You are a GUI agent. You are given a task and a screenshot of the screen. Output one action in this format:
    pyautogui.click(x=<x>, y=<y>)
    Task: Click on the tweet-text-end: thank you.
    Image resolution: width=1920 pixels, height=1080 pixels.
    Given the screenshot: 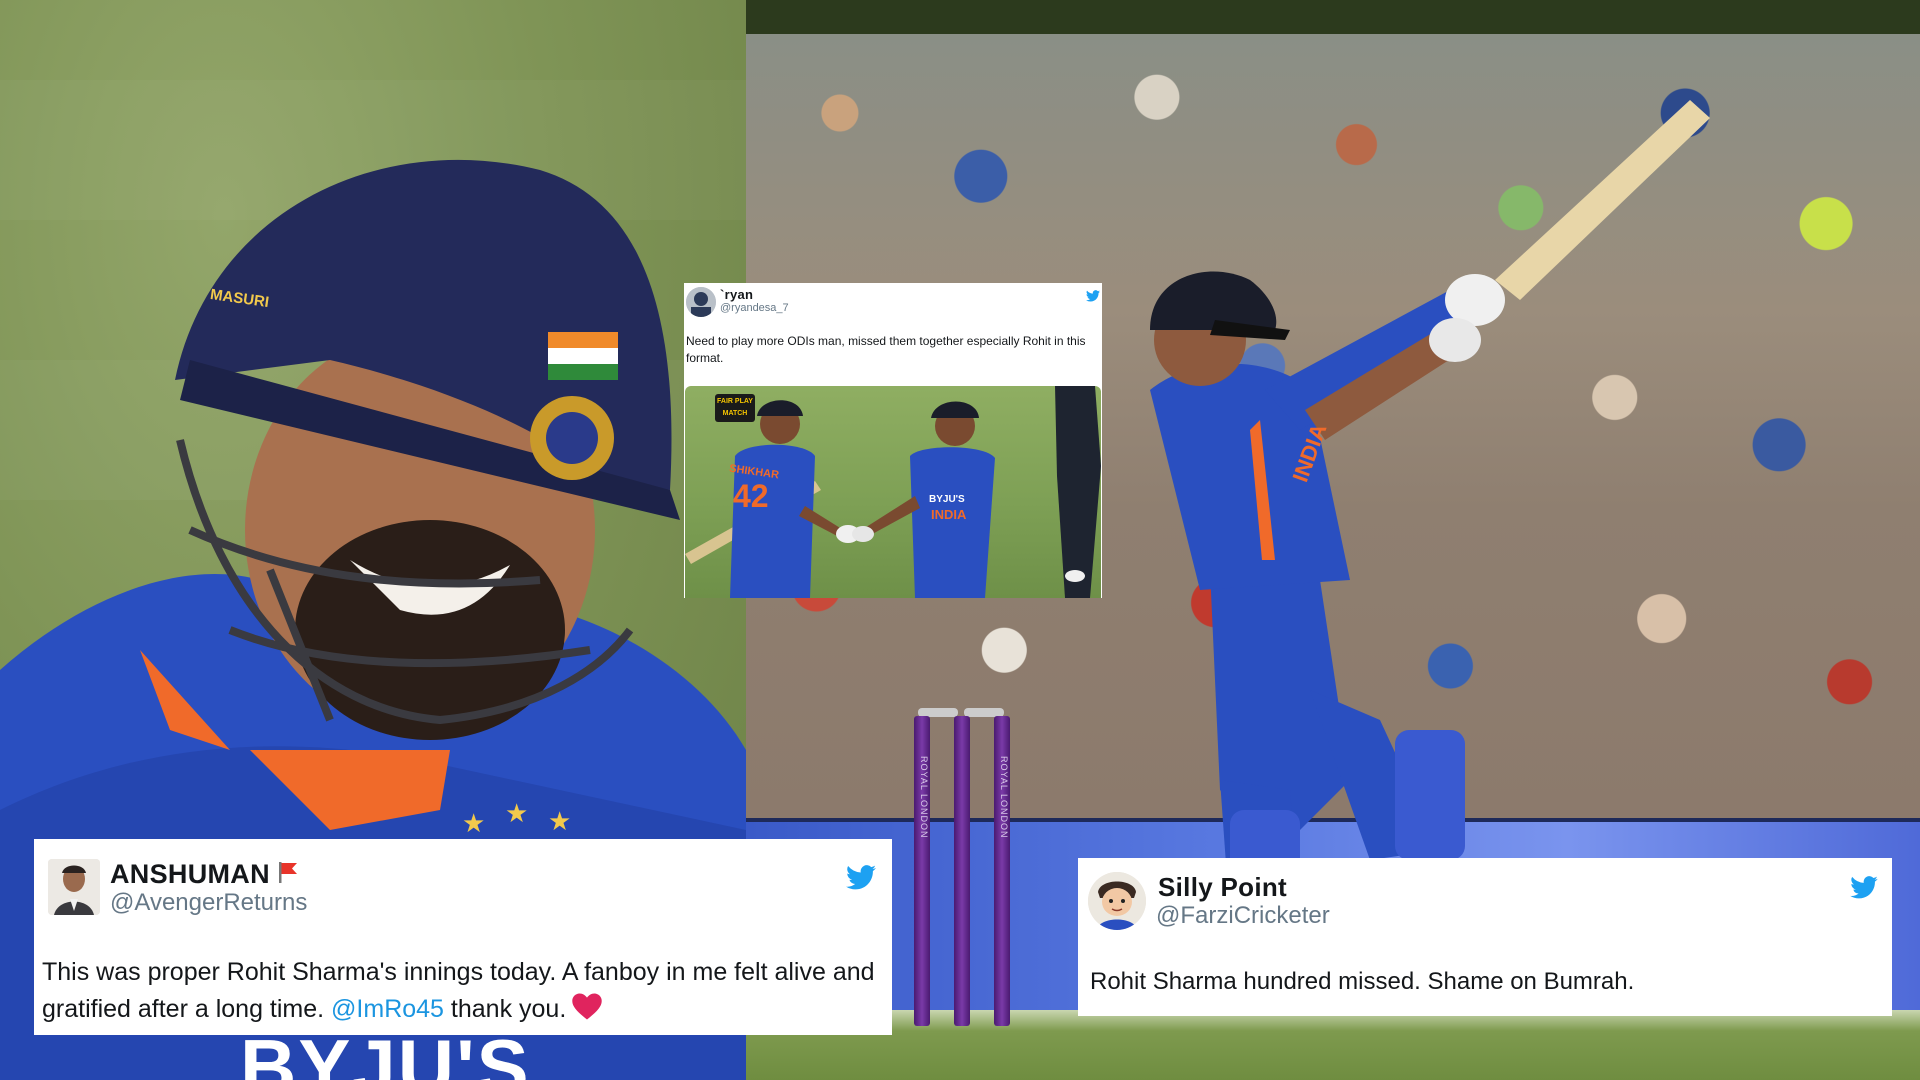 What is the action you would take?
    pyautogui.click(x=505, y=1009)
    